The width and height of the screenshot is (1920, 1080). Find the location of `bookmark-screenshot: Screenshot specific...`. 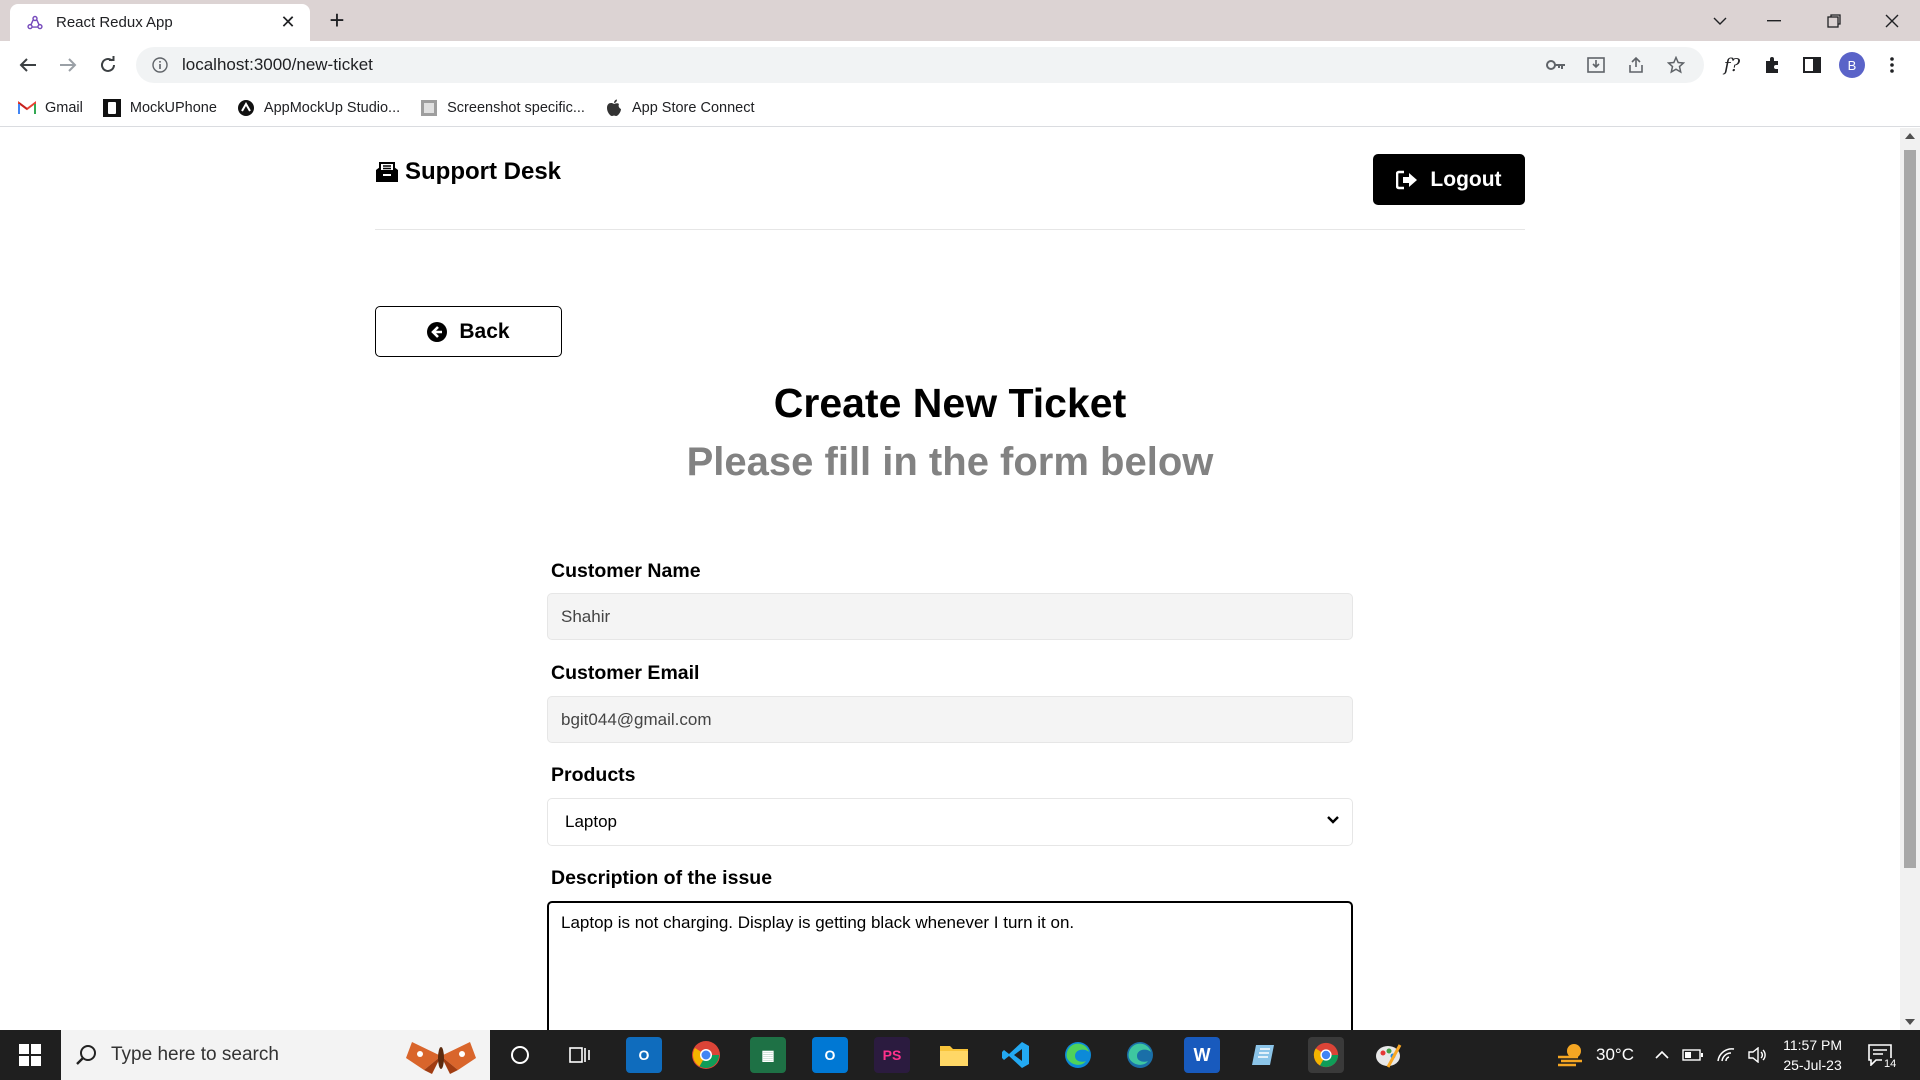

bookmark-screenshot: Screenshot specific... is located at coordinates (502, 108).